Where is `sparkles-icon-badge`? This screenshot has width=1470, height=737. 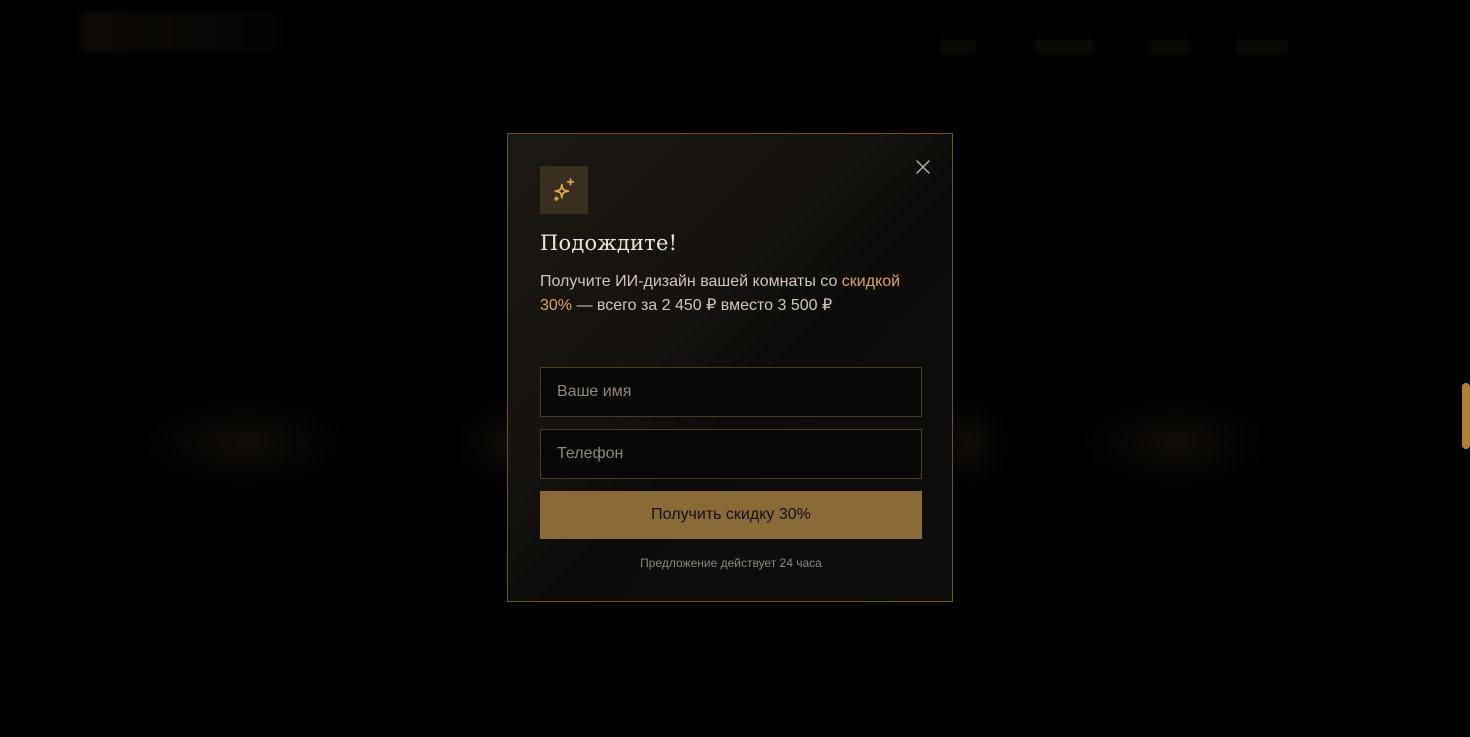 sparkles-icon-badge is located at coordinates (564, 190).